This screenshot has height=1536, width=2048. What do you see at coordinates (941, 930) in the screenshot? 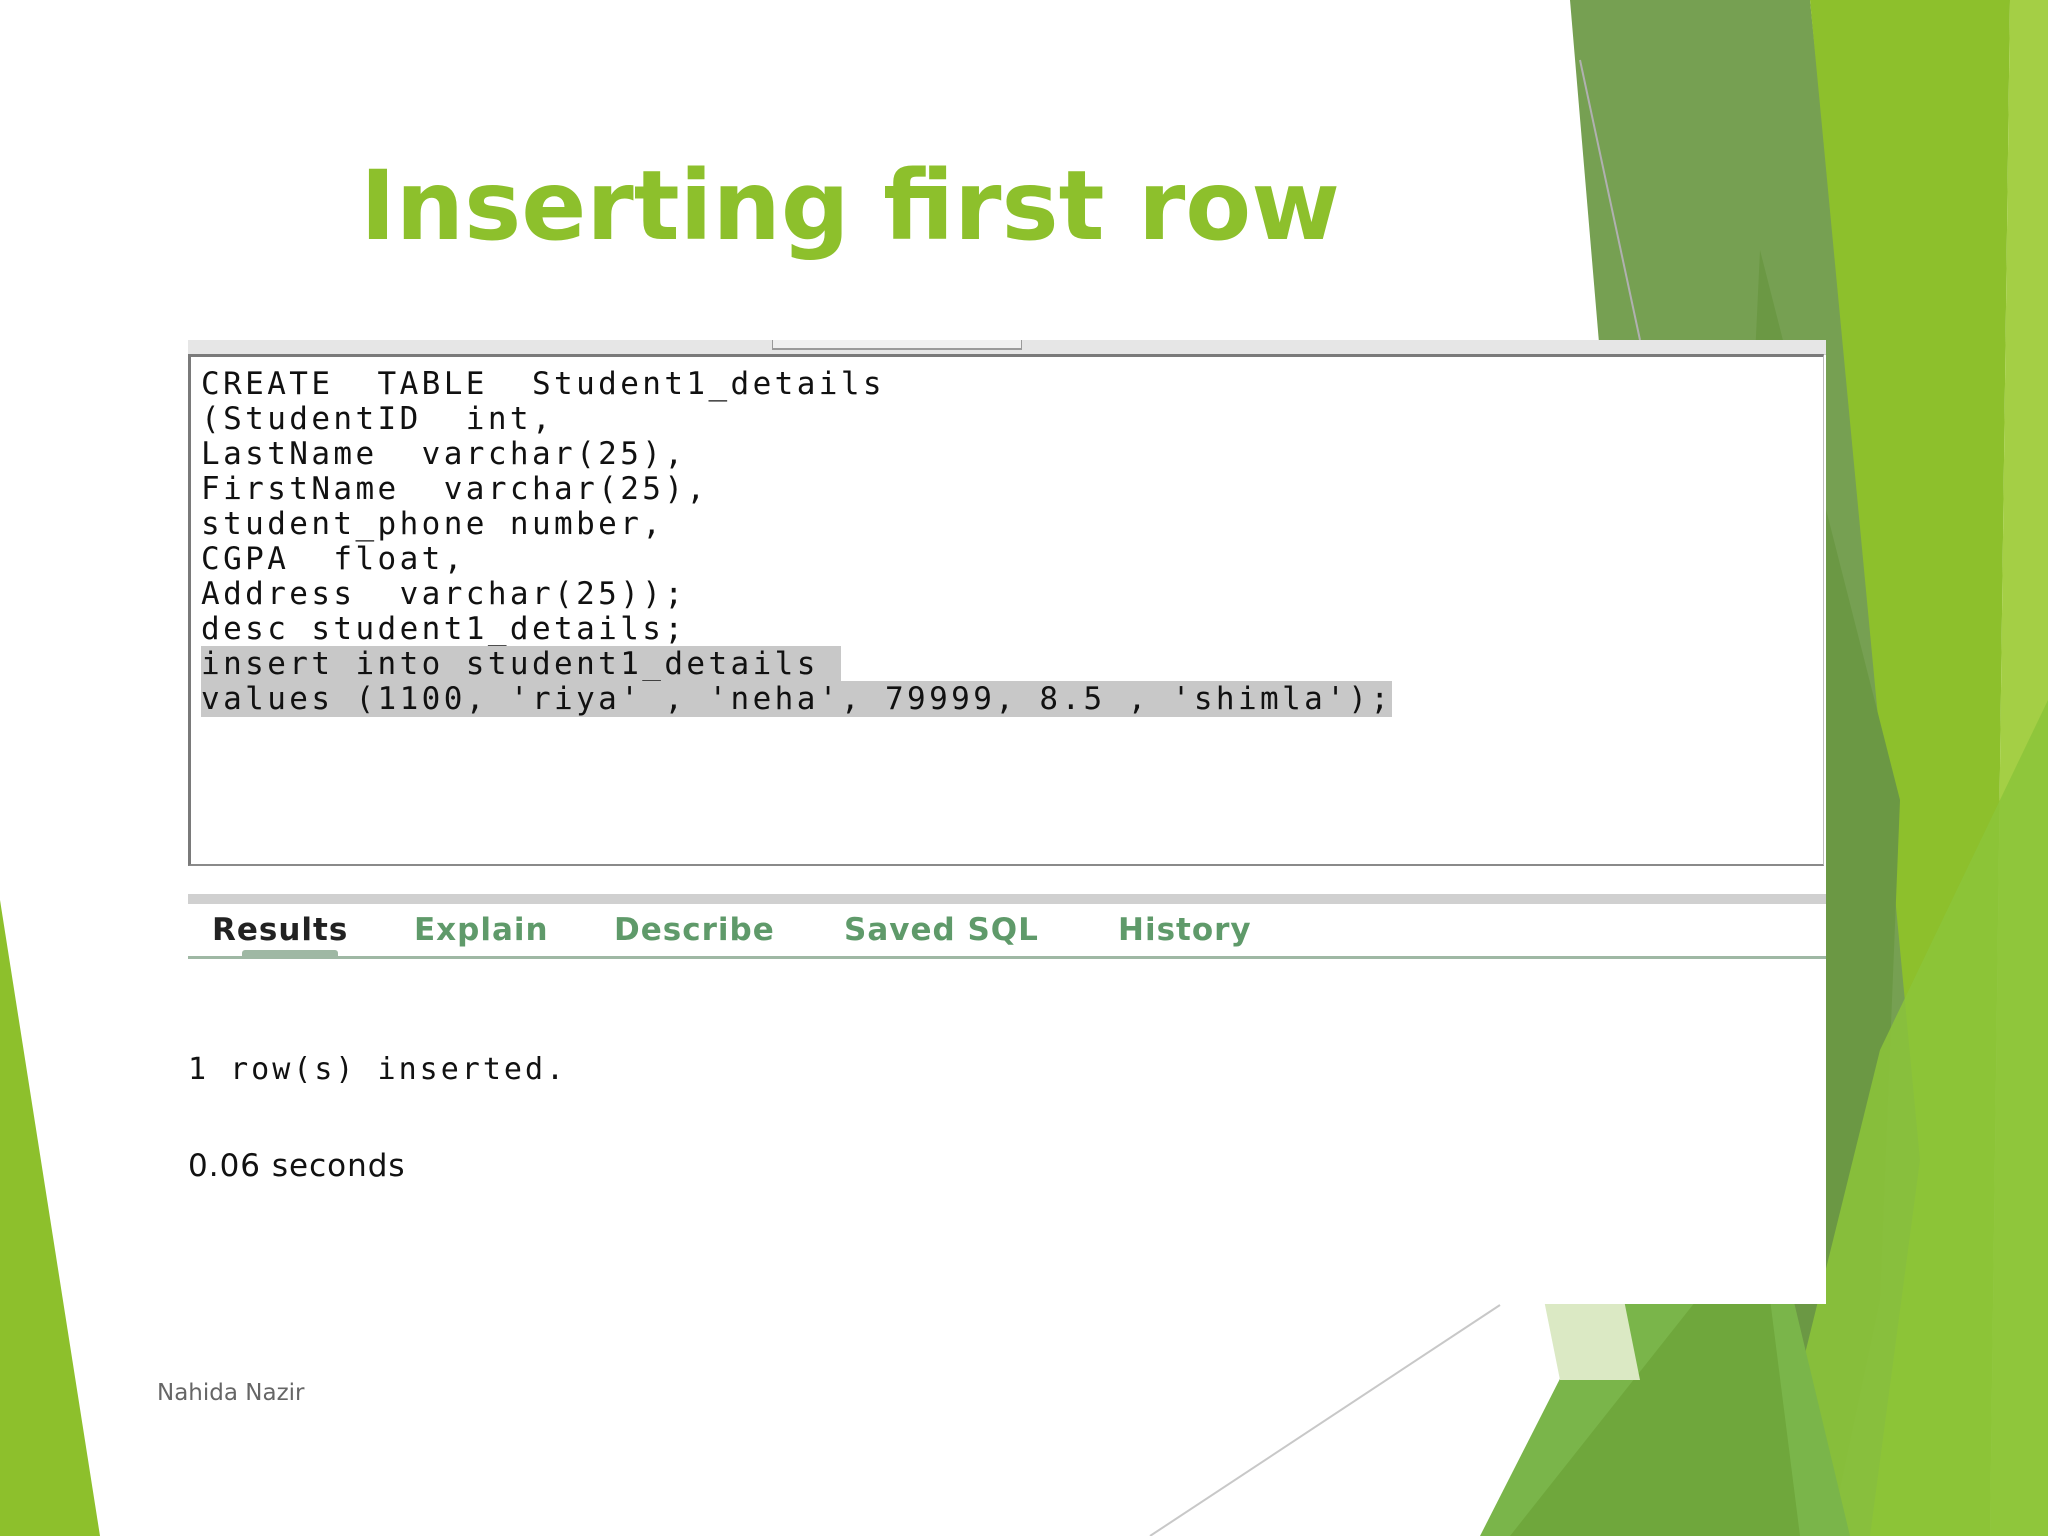
I see `tab-saved-sql: Saved SQL` at bounding box center [941, 930].